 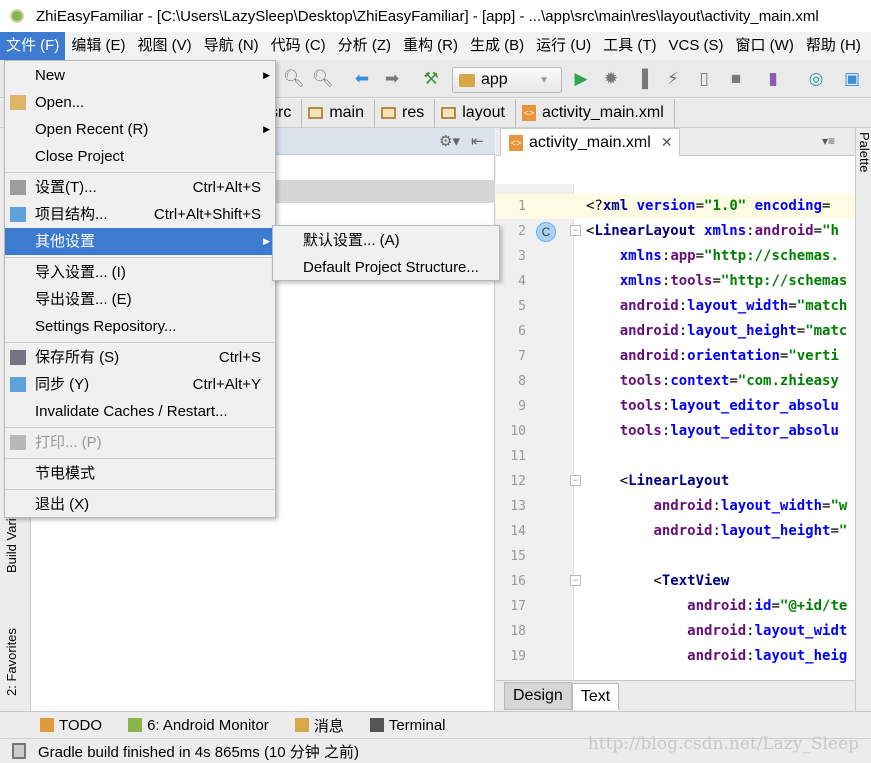 I want to click on run-config-select: app ▼, so click(x=507, y=80).